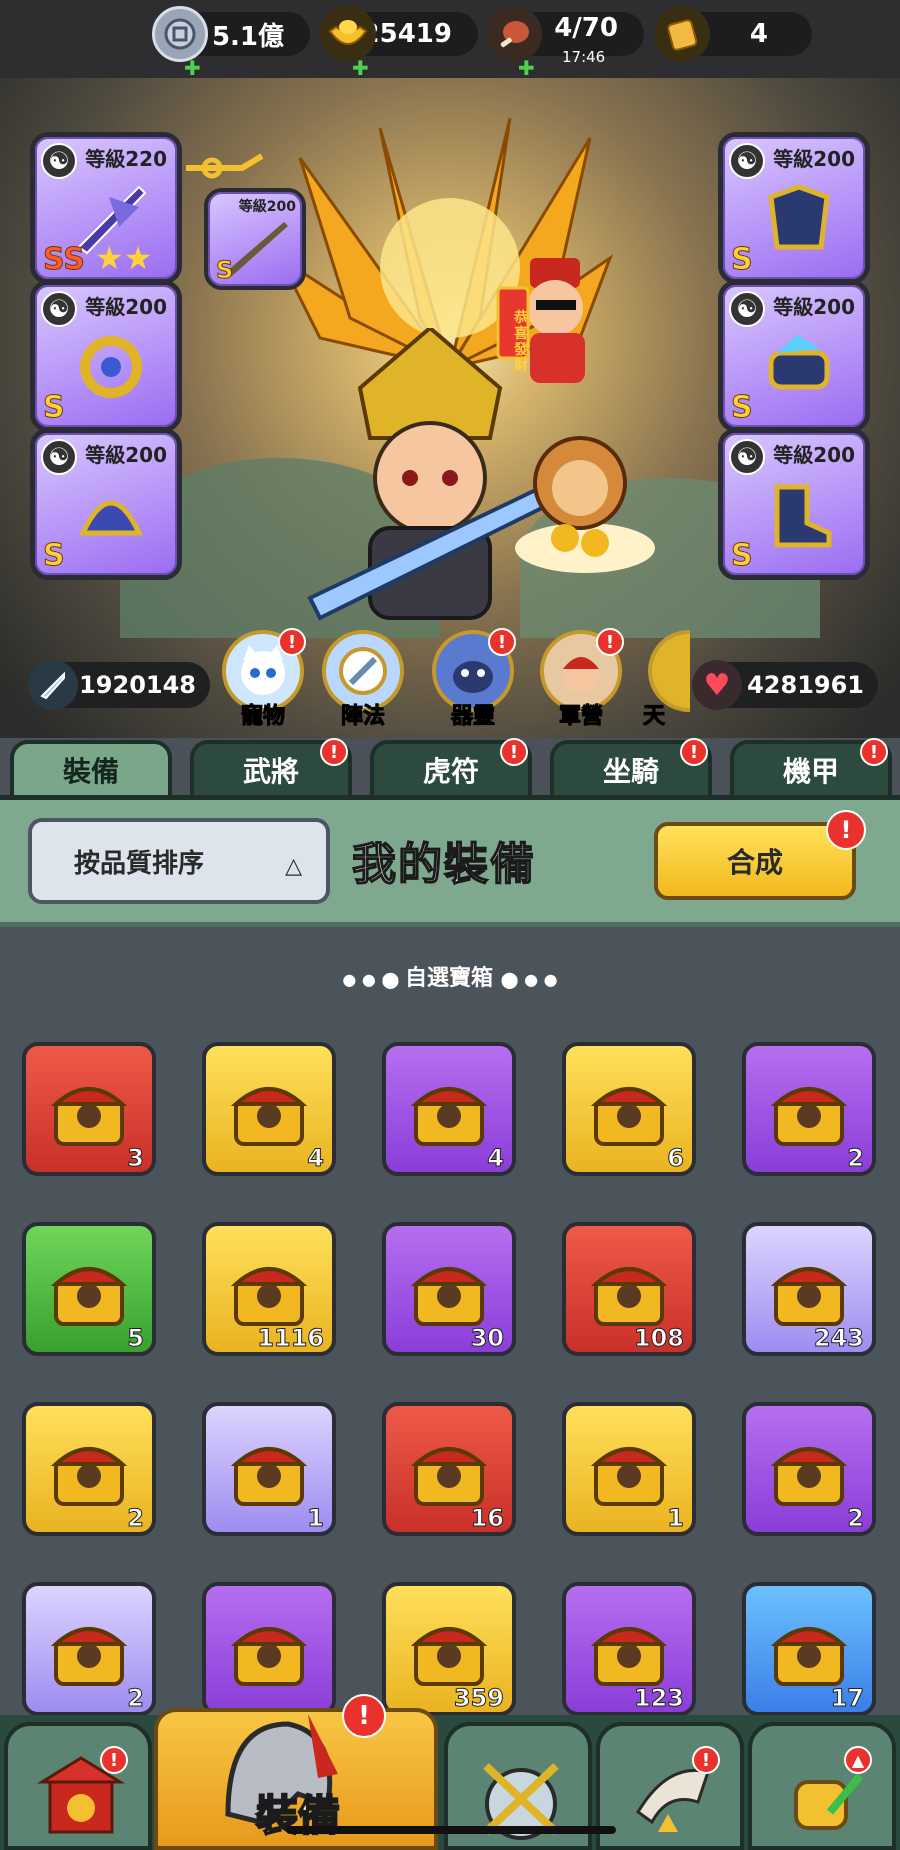 The height and width of the screenshot is (1850, 900). What do you see at coordinates (794, 356) in the screenshot?
I see `equipment-slot-gauntlet: ☯ 等級200 S` at bounding box center [794, 356].